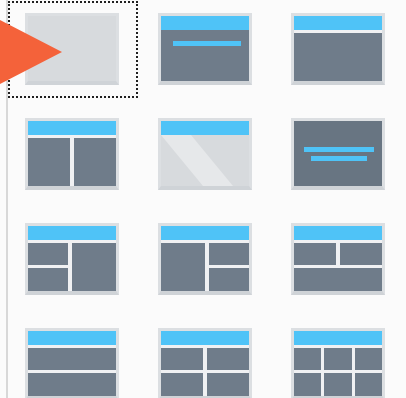 Image resolution: width=406 pixels, height=398 pixels. I want to click on layout-title-content-icon, so click(205, 48).